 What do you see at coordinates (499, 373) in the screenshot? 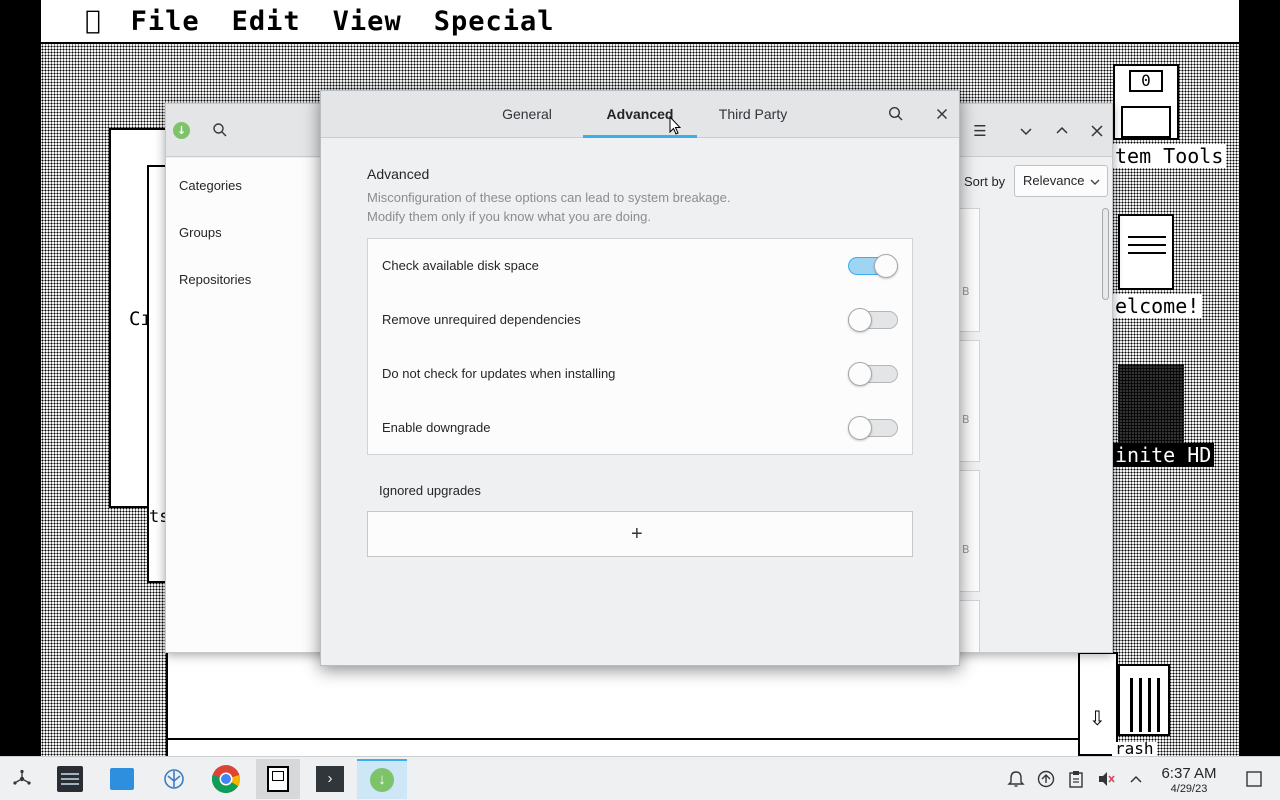
I see `option-label: Do not check for updates when installing` at bounding box center [499, 373].